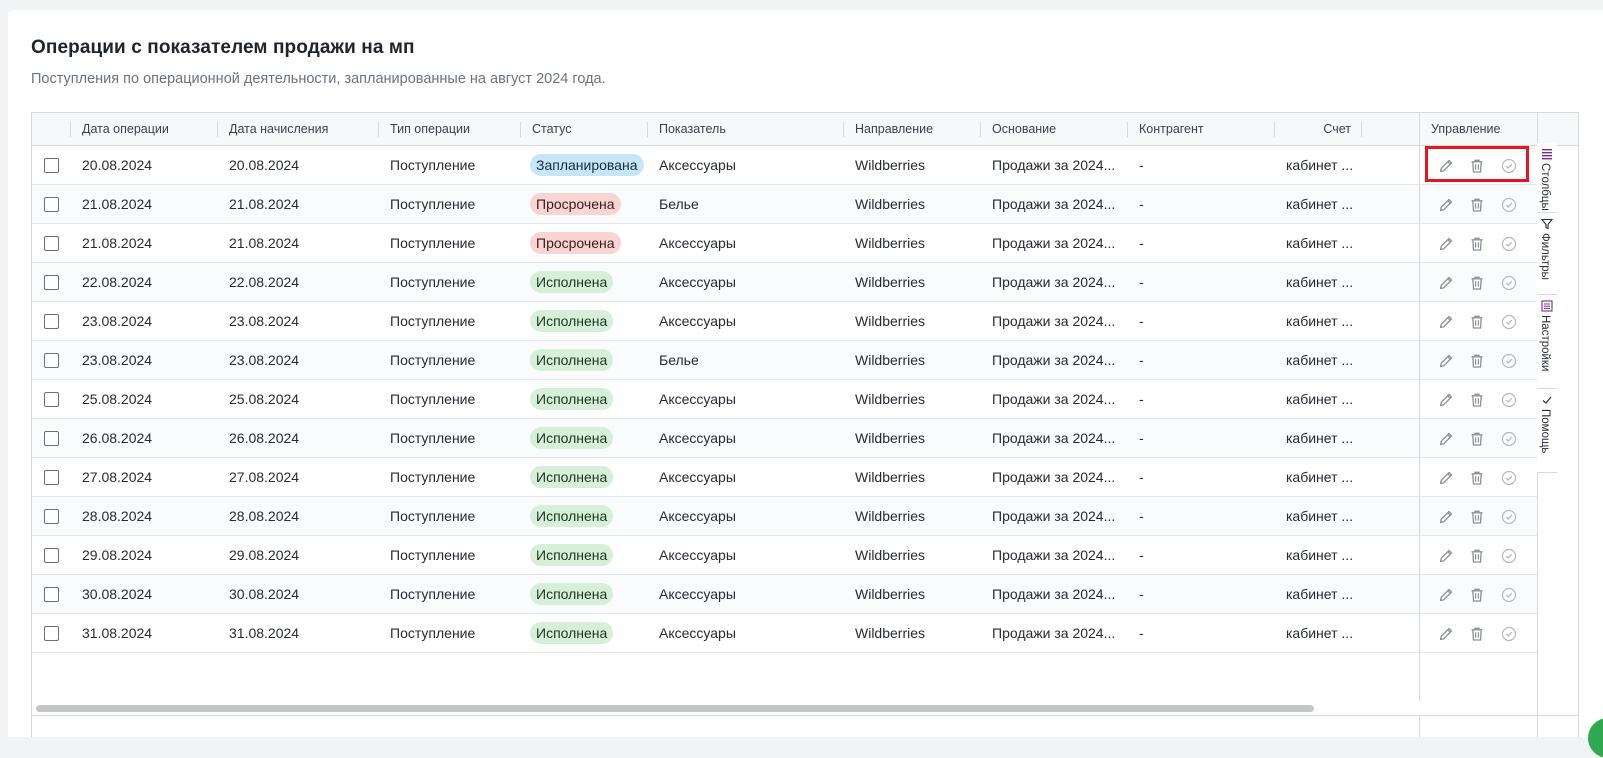 This screenshot has height=758, width=1603. I want to click on status-cell: Запланирована, so click(582, 165).